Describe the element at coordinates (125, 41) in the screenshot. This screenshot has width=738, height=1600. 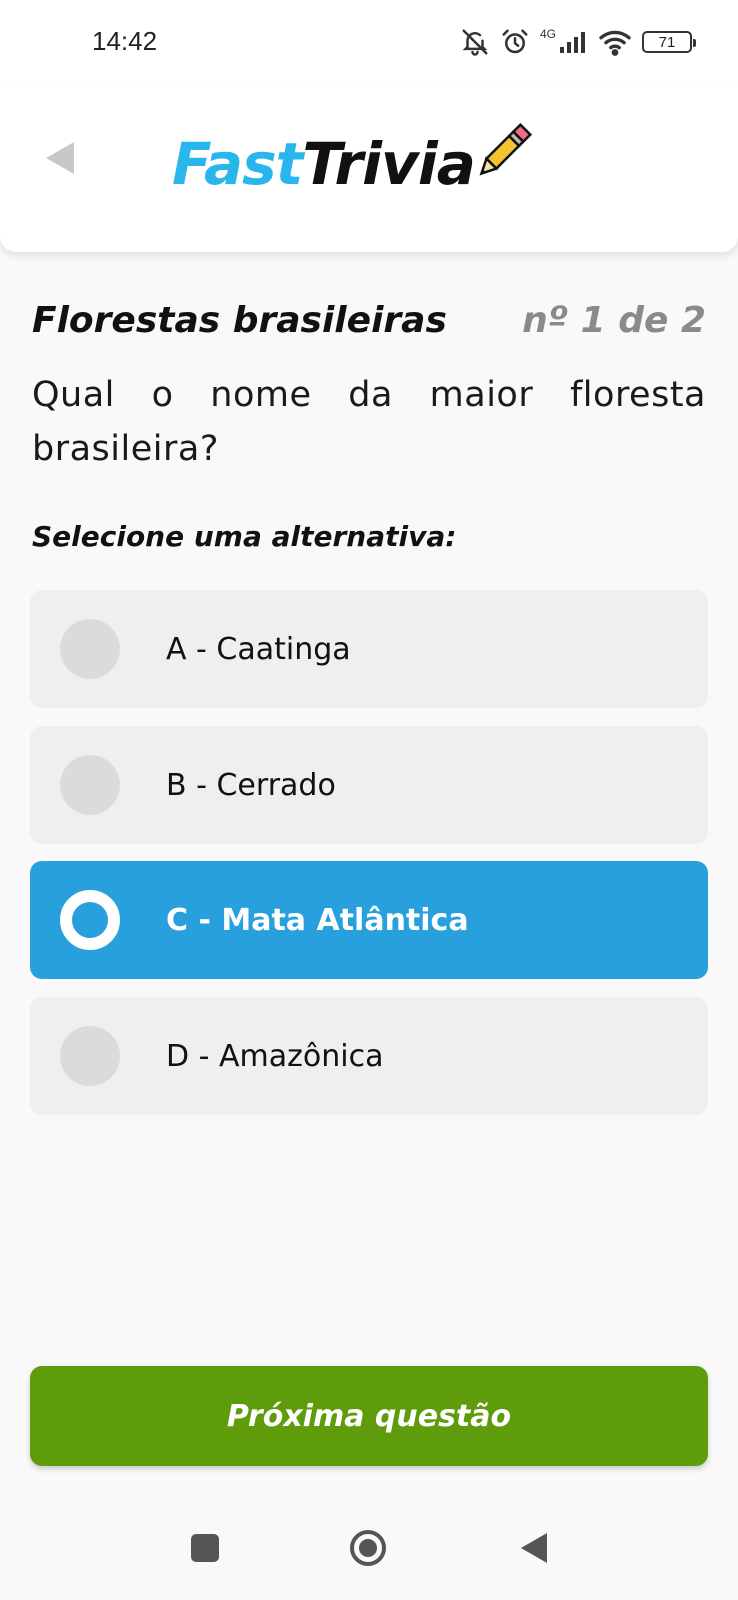
I see `status-time: 14:42` at that location.